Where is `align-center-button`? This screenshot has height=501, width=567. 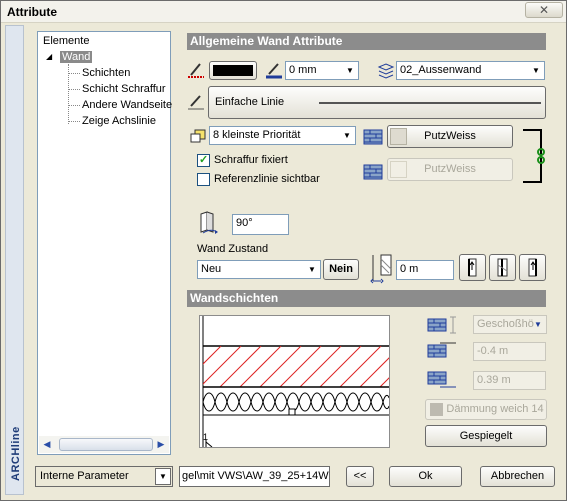 align-center-button is located at coordinates (502, 267).